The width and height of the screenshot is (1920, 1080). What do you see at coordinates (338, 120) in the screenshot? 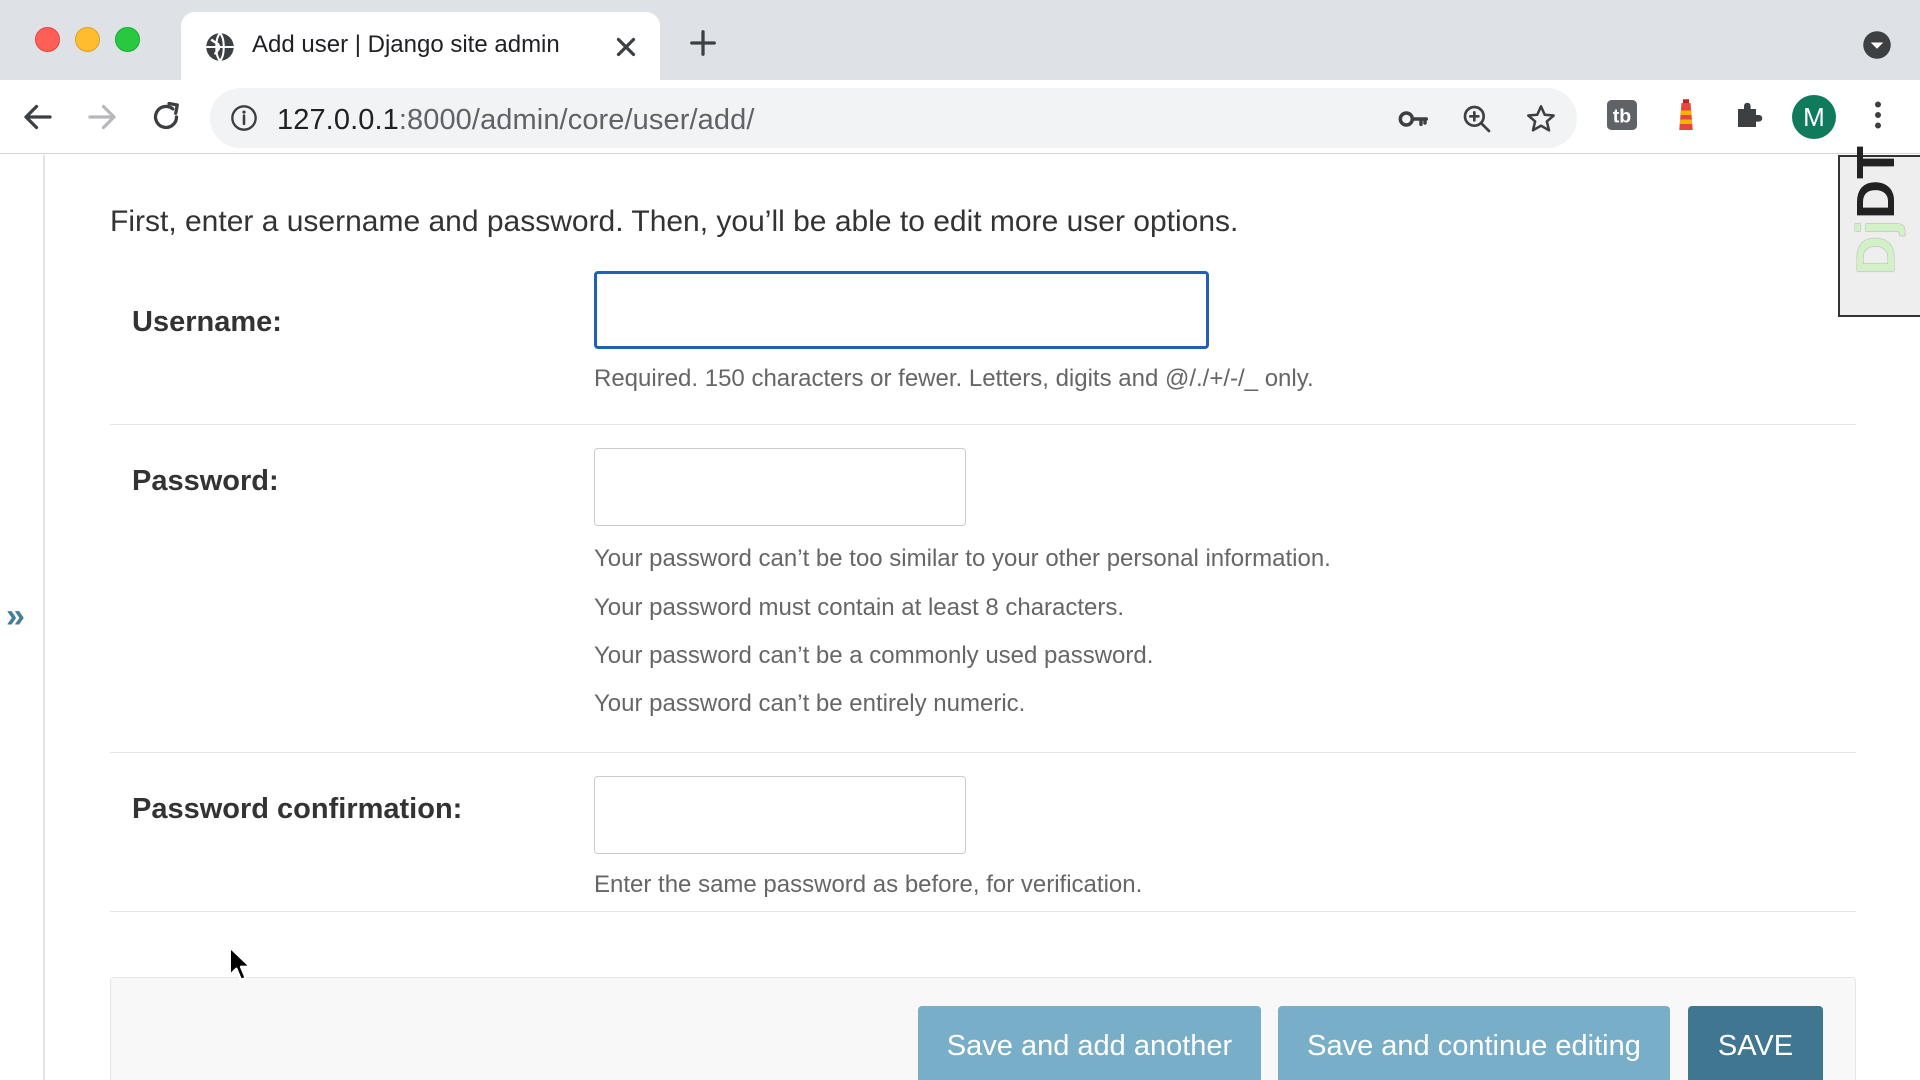
I see `url-host: 127.0.0.1` at bounding box center [338, 120].